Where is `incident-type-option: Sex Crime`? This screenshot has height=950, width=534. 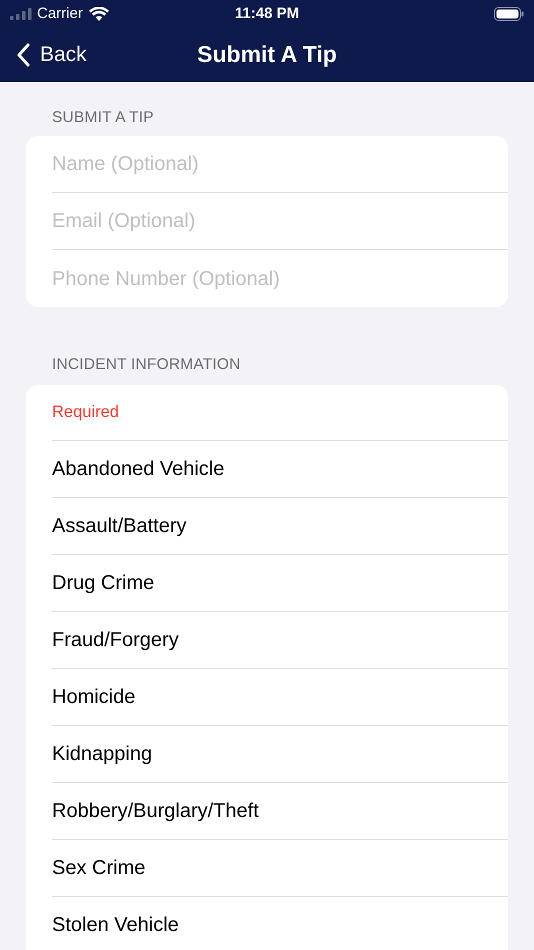 incident-type-option: Sex Crime is located at coordinates (99, 867).